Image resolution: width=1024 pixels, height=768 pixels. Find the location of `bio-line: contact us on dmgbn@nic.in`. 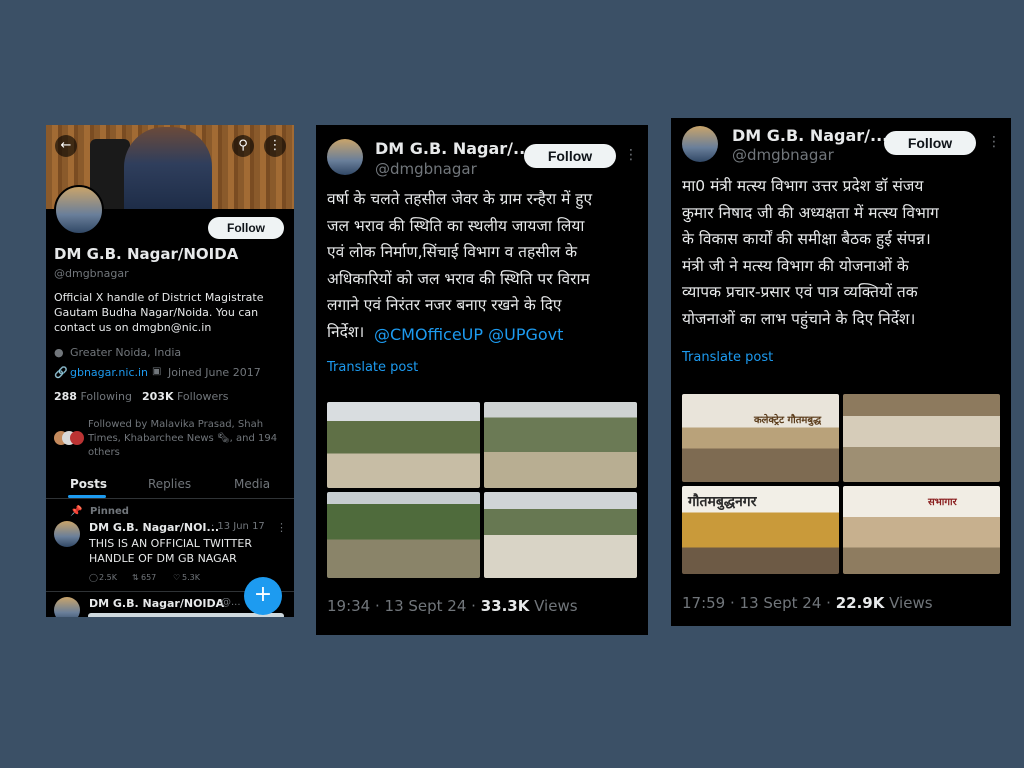

bio-line: contact us on dmgbn@nic.in is located at coordinates (133, 327).